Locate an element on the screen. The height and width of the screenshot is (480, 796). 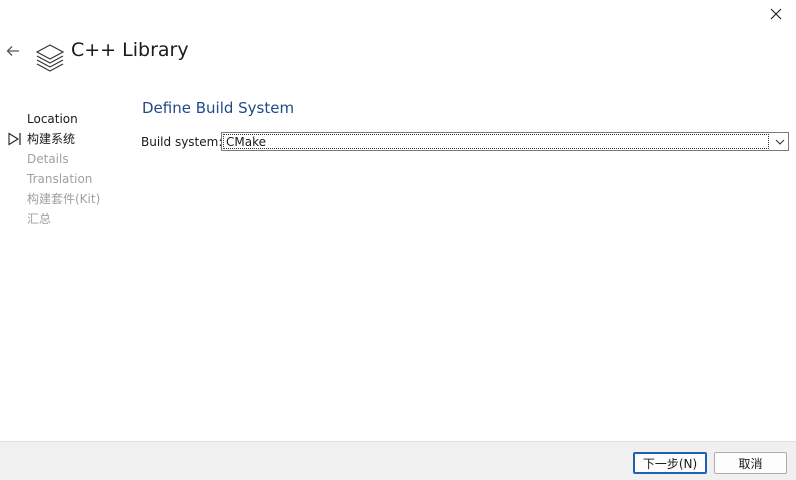
chevron-down-icon is located at coordinates (779, 141).